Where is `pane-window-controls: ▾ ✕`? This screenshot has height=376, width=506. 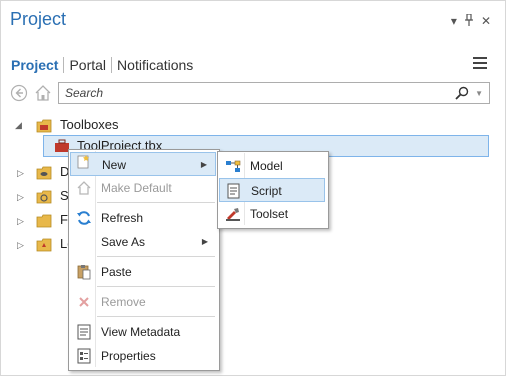 pane-window-controls: ▾ ✕ is located at coordinates (471, 20).